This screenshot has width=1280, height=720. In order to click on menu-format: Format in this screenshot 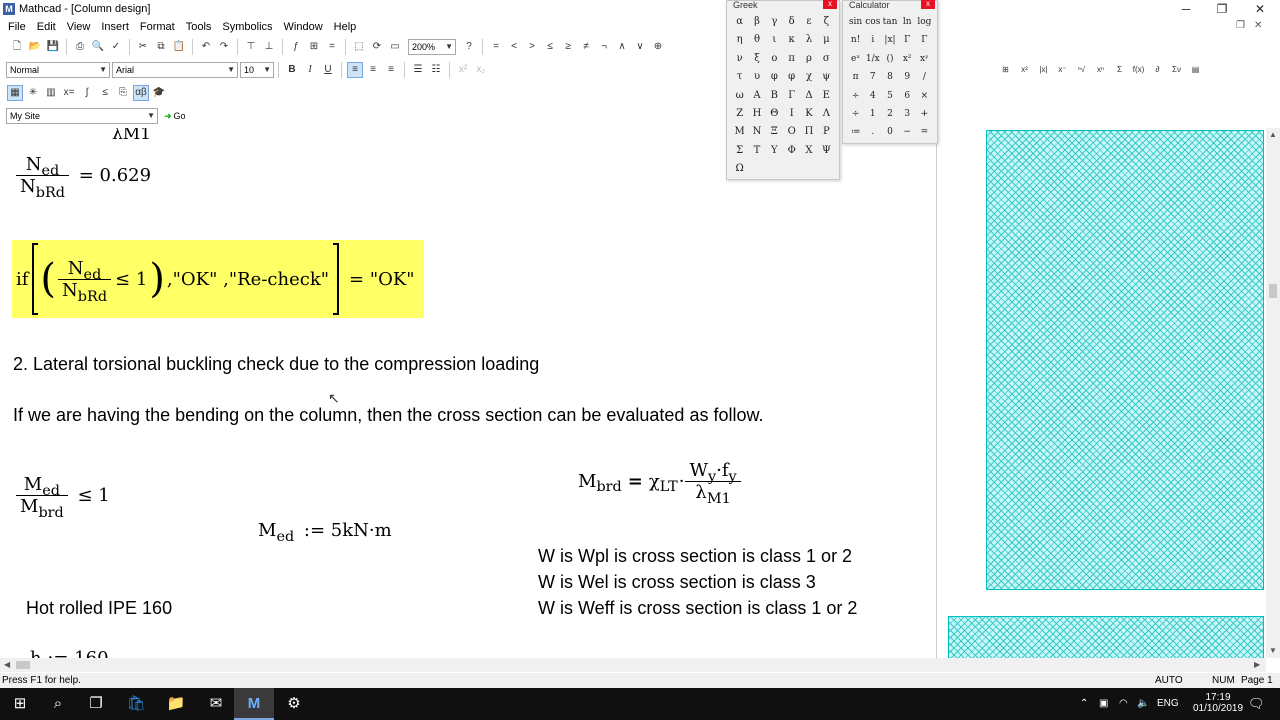, I will do `click(161, 27)`.